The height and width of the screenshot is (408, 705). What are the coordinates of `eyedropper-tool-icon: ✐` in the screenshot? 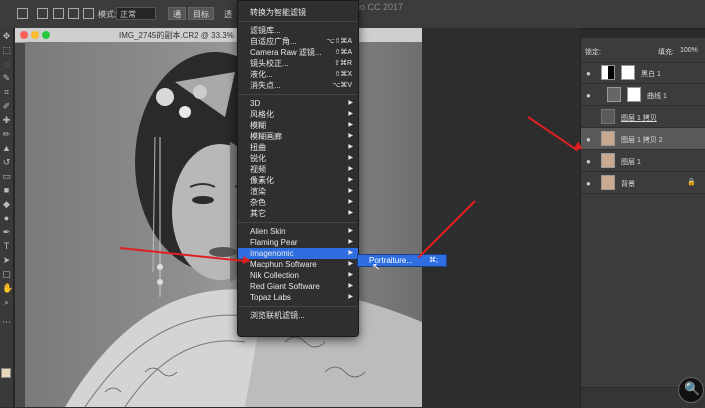 It's located at (6, 106).